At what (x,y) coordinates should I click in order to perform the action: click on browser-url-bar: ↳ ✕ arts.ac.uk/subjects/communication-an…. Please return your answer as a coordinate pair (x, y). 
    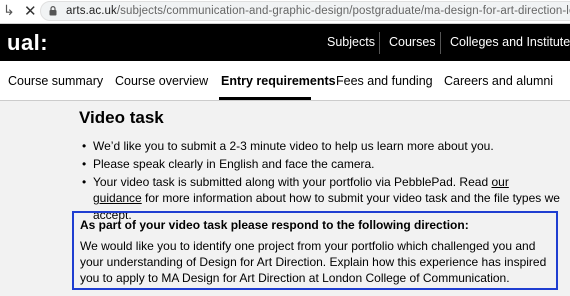
    Looking at the image, I should click on (285, 12).